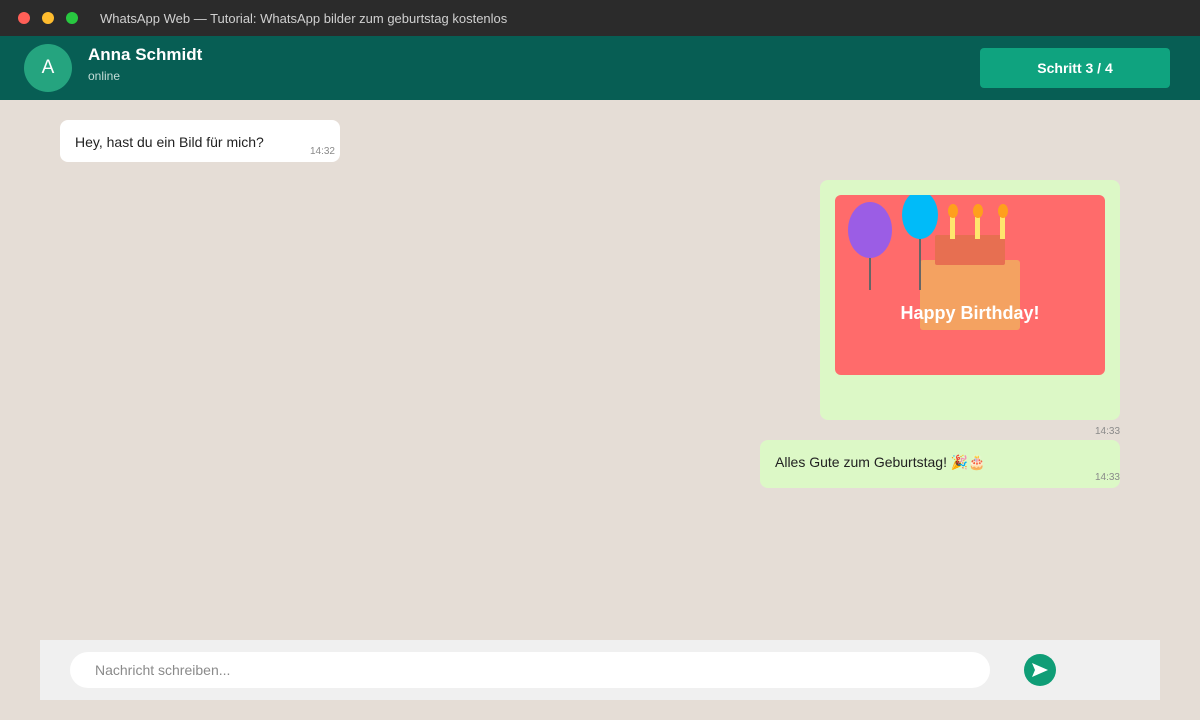 This screenshot has height=720, width=1200. What do you see at coordinates (600, 68) in the screenshot?
I see `chat-header: A Anna Schmidt online Schritt 3 / 4` at bounding box center [600, 68].